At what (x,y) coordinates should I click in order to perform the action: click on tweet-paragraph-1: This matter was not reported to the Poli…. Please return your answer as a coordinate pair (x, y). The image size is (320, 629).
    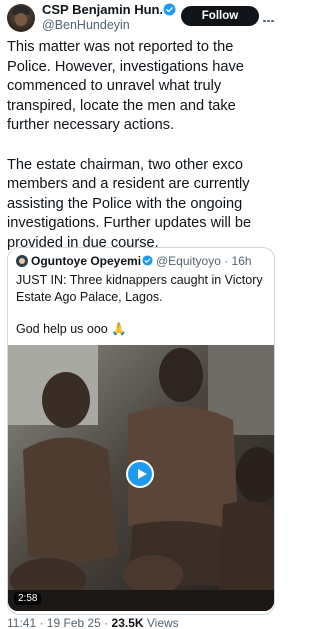
    Looking at the image, I should click on (125, 86).